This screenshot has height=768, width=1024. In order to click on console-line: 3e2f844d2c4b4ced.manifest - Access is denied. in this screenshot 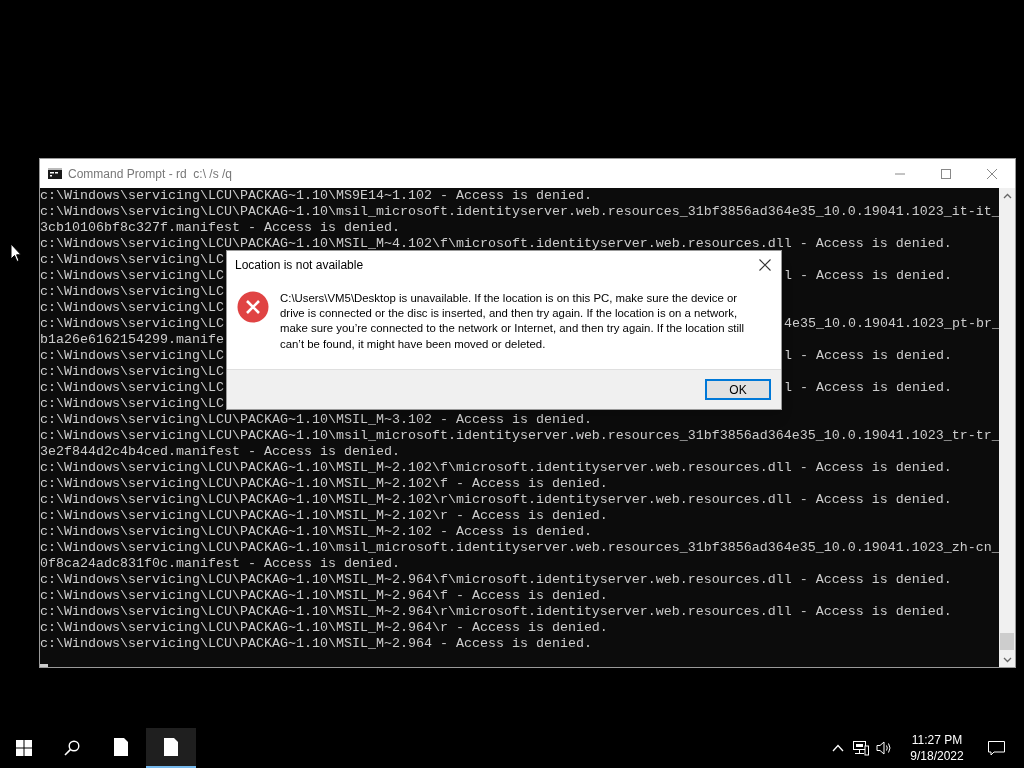, I will do `click(220, 451)`.